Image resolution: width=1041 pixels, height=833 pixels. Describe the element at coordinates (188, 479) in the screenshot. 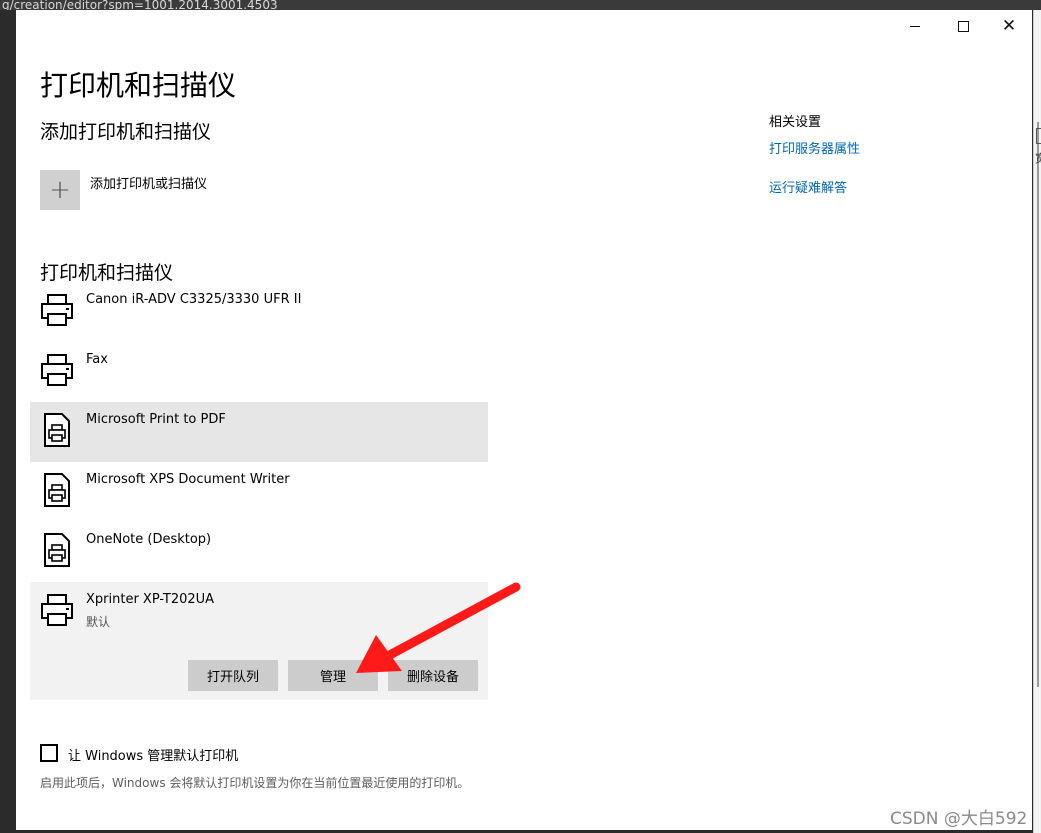

I see `printer-name: Microsoft XPS Document Writer` at that location.